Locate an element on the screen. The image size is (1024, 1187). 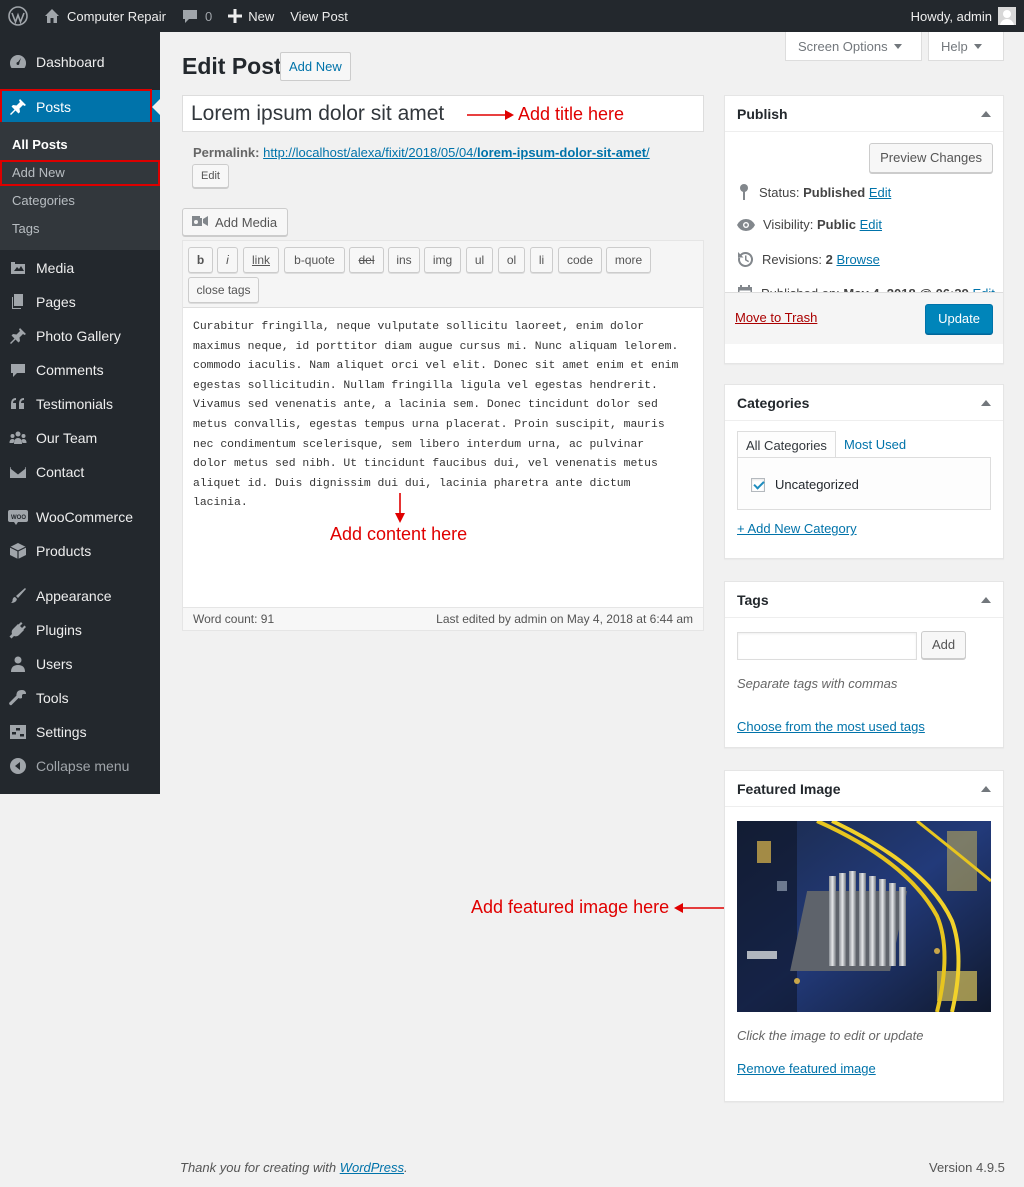
qt-ol-button: ol is located at coordinates (511, 260).